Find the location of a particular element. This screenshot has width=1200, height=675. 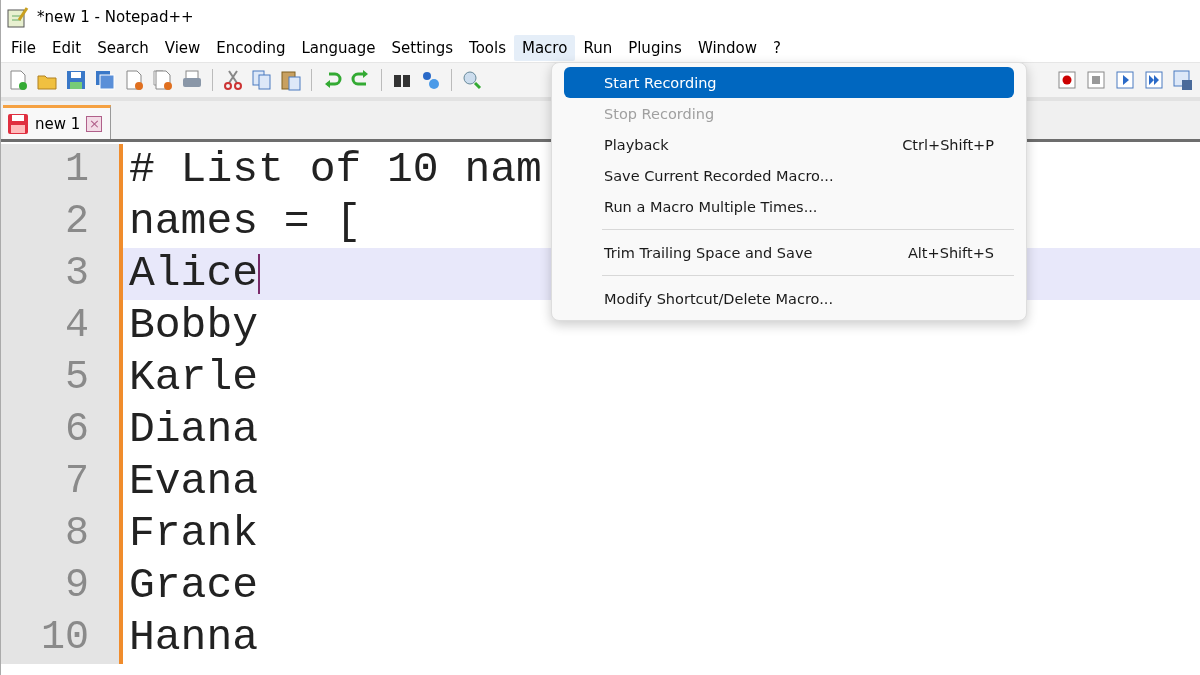

tab-label: new 1 is located at coordinates (58, 123).